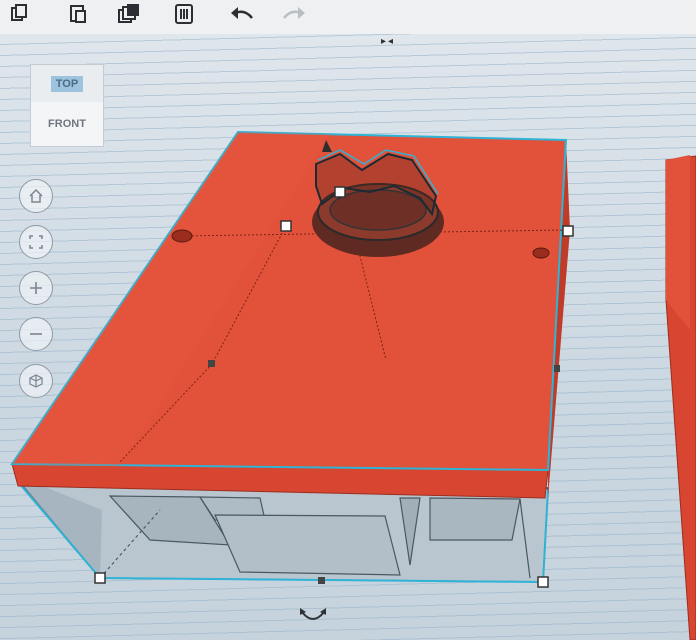 This screenshot has height=640, width=696. I want to click on zoom-in-button, so click(36, 288).